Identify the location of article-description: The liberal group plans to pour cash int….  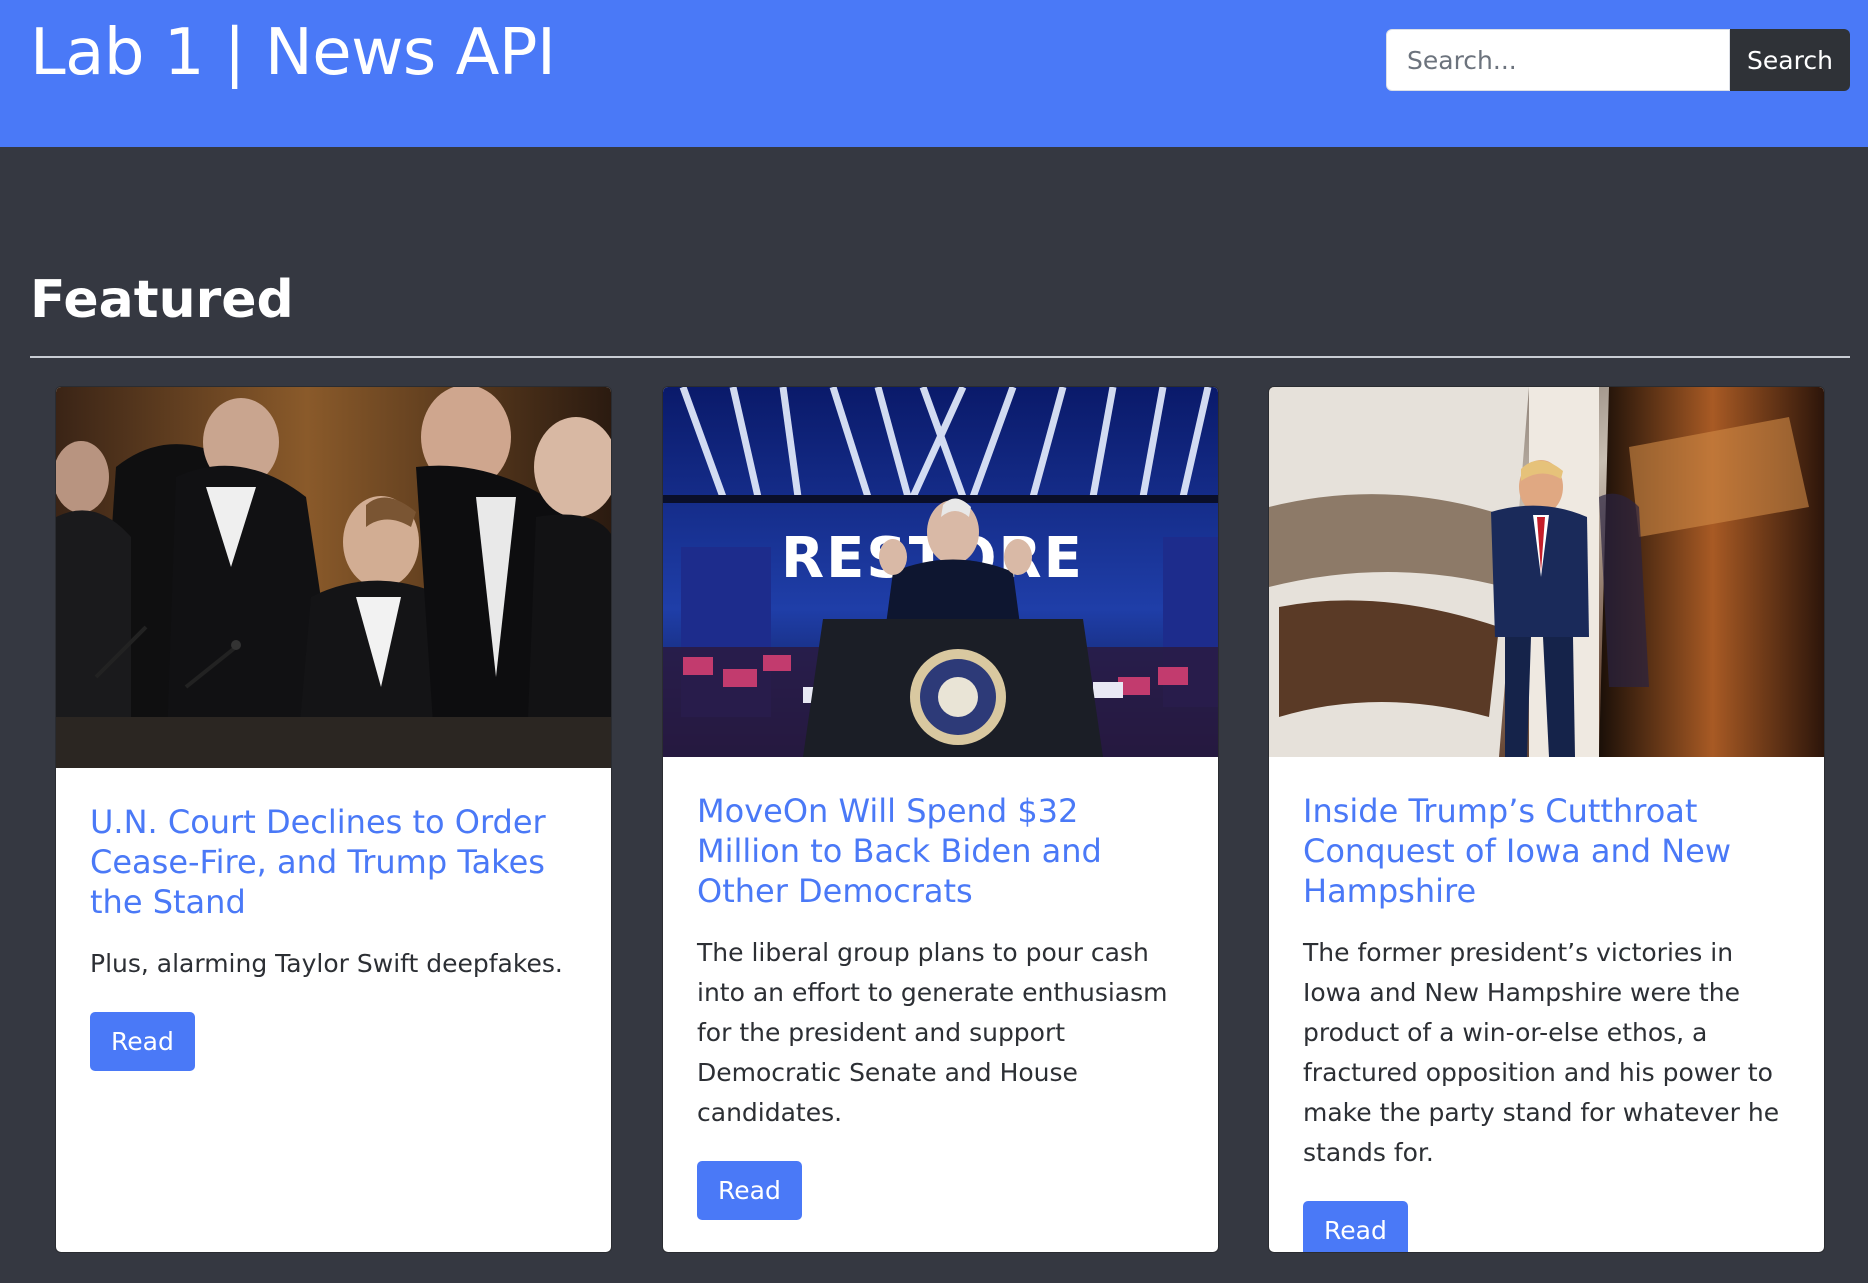
(932, 1032).